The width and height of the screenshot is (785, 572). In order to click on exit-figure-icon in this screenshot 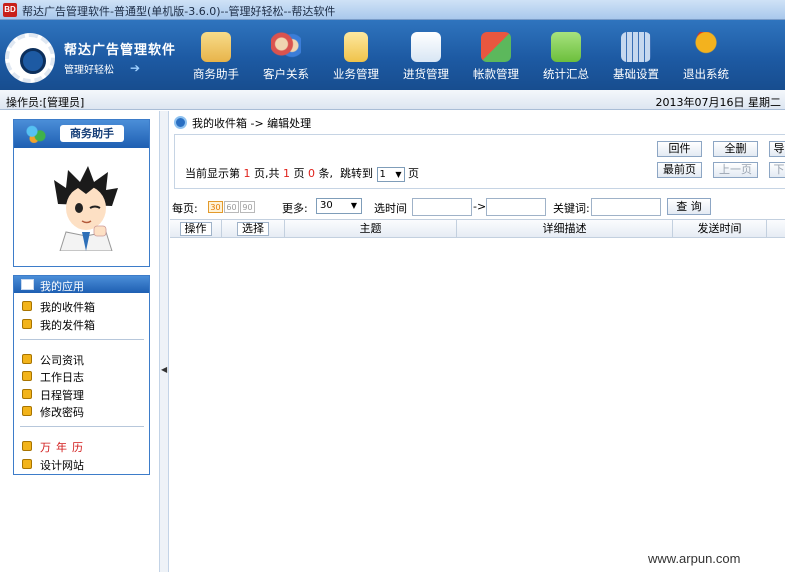, I will do `click(706, 47)`.